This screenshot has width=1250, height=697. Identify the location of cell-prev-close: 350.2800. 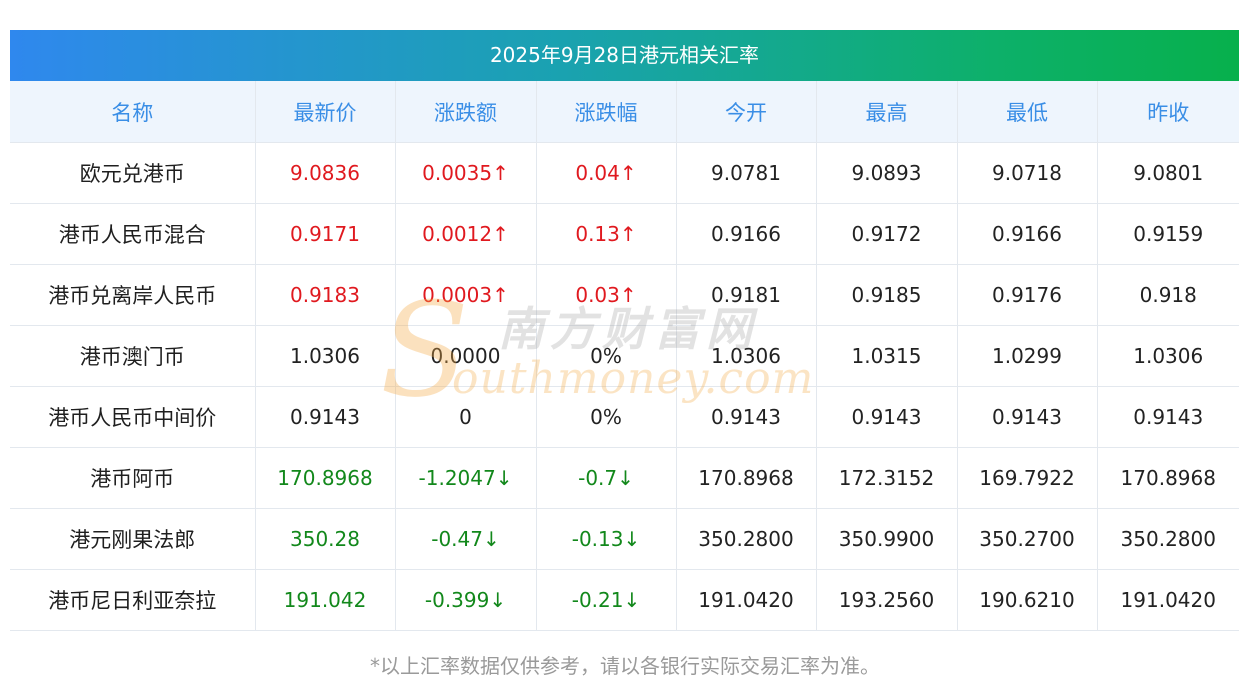
(1168, 539).